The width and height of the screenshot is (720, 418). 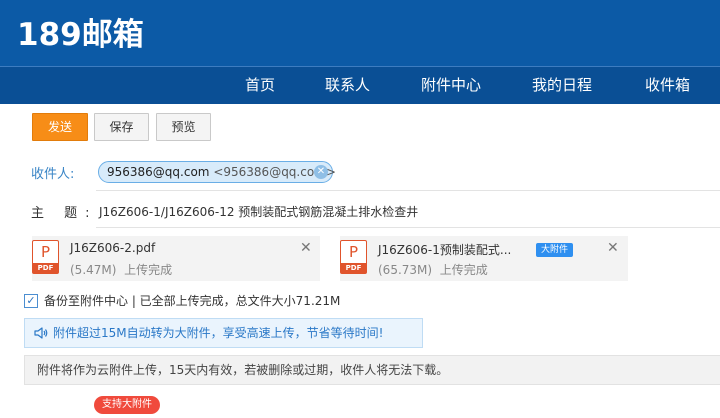 I want to click on subject-input: J16Z606-1/J16Z606-12 预制装配式钢筋混凝土排水检查井, so click(x=258, y=211).